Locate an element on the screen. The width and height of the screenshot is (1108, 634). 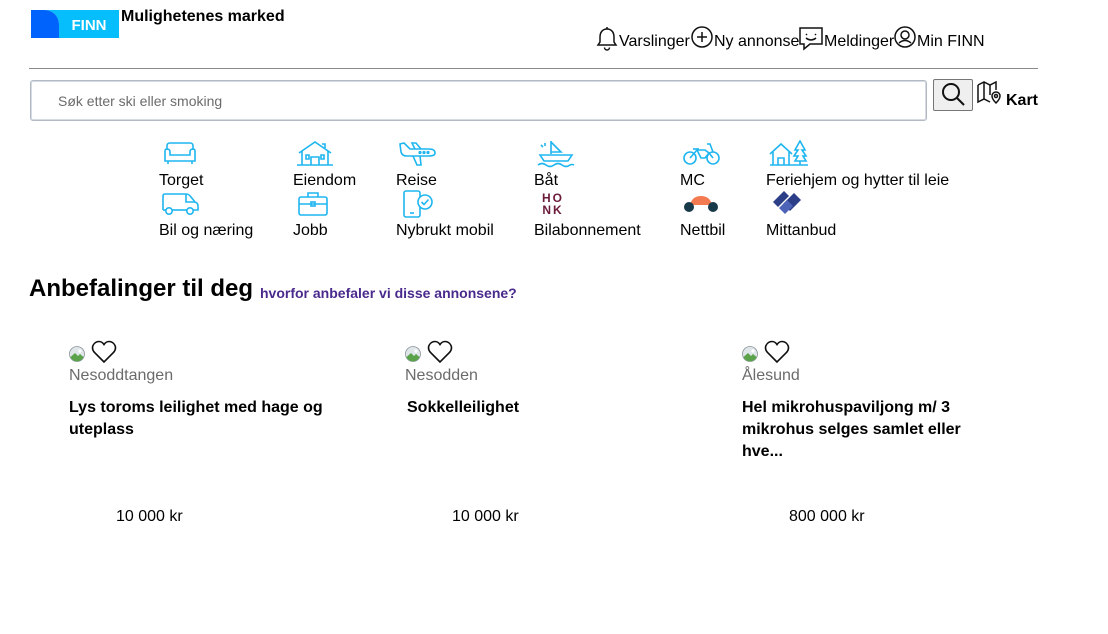
bell-icon is located at coordinates (607, 39).